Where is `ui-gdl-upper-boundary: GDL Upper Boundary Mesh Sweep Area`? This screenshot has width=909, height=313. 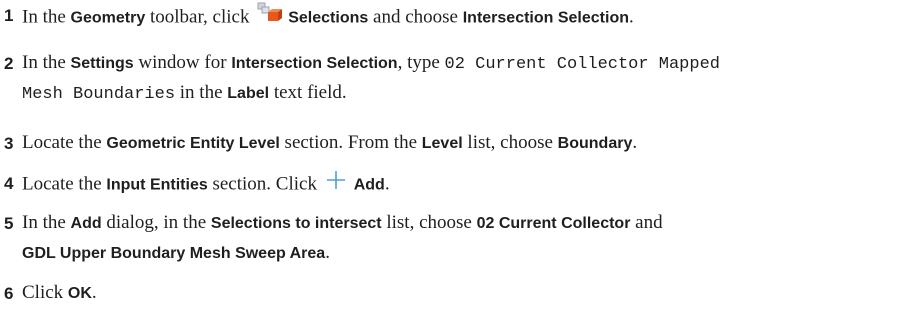 ui-gdl-upper-boundary: GDL Upper Boundary Mesh Sweep Area is located at coordinates (174, 253).